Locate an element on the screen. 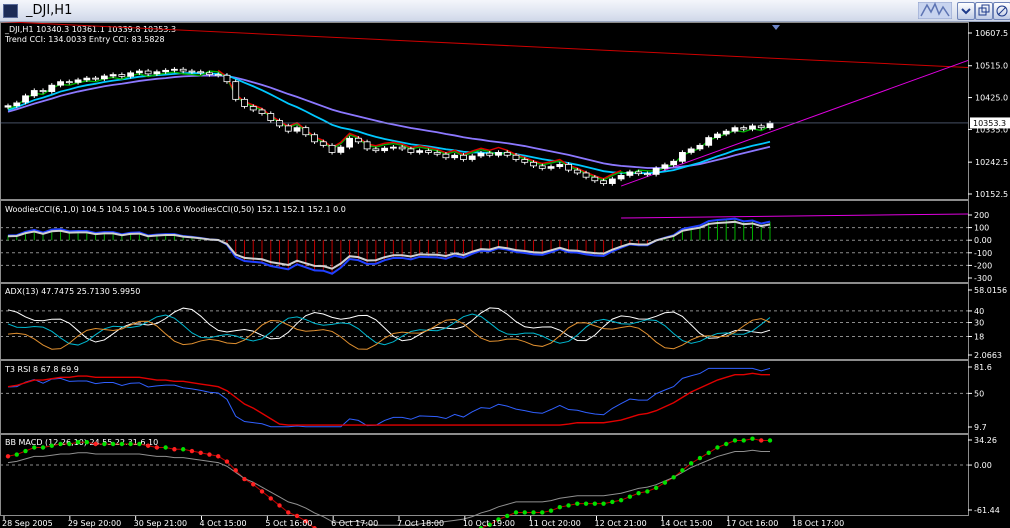  axis-tick-label: -100 is located at coordinates (983, 253).